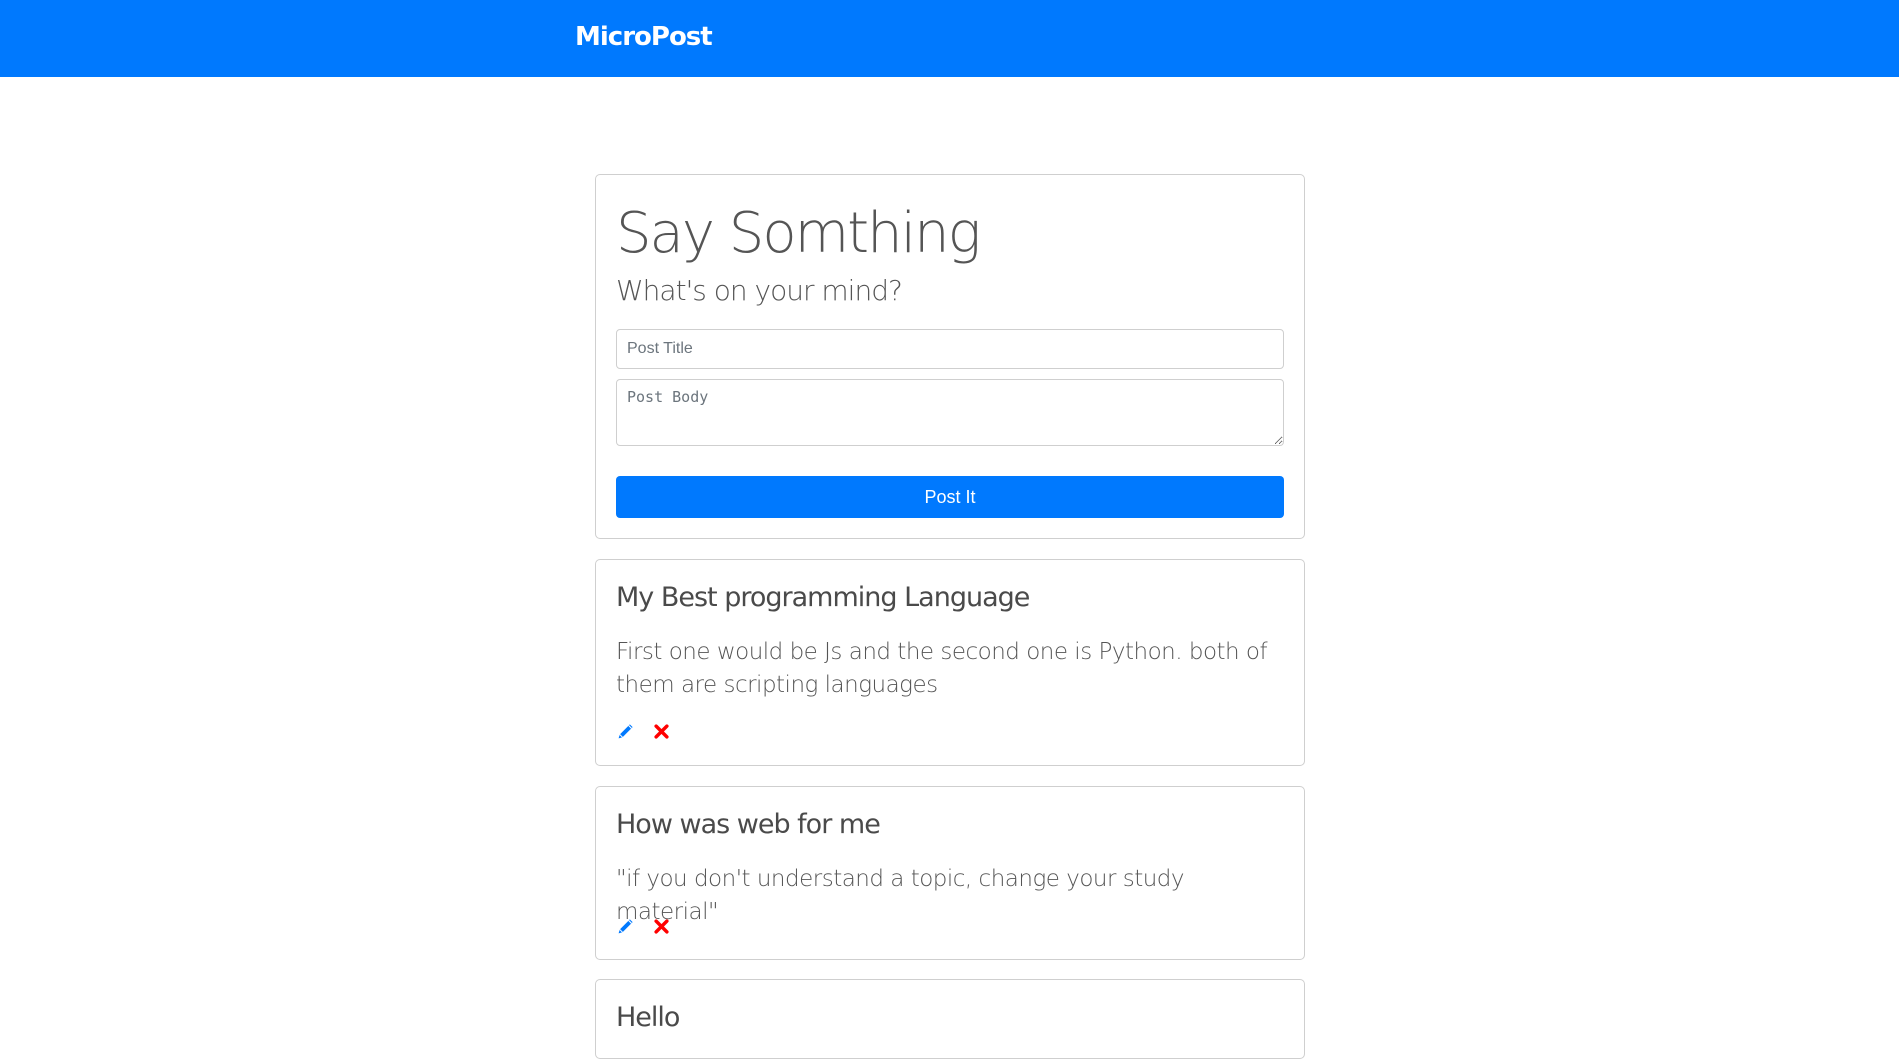 The image size is (1899, 1059). I want to click on brand-logo: MicroPost, so click(644, 37).